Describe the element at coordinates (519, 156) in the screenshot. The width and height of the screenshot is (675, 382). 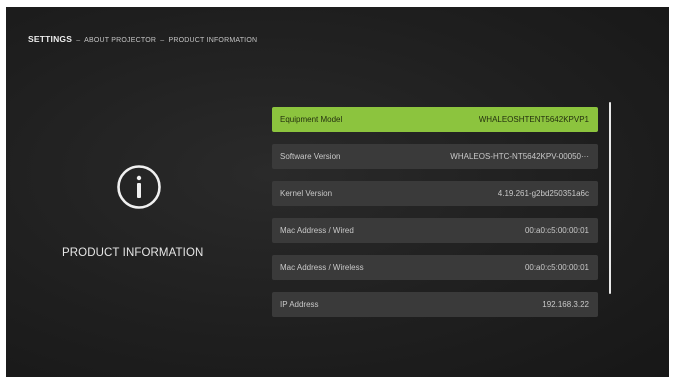
I see `row-value: WHALEOS-HTC-NT5642KPV-00050···` at that location.